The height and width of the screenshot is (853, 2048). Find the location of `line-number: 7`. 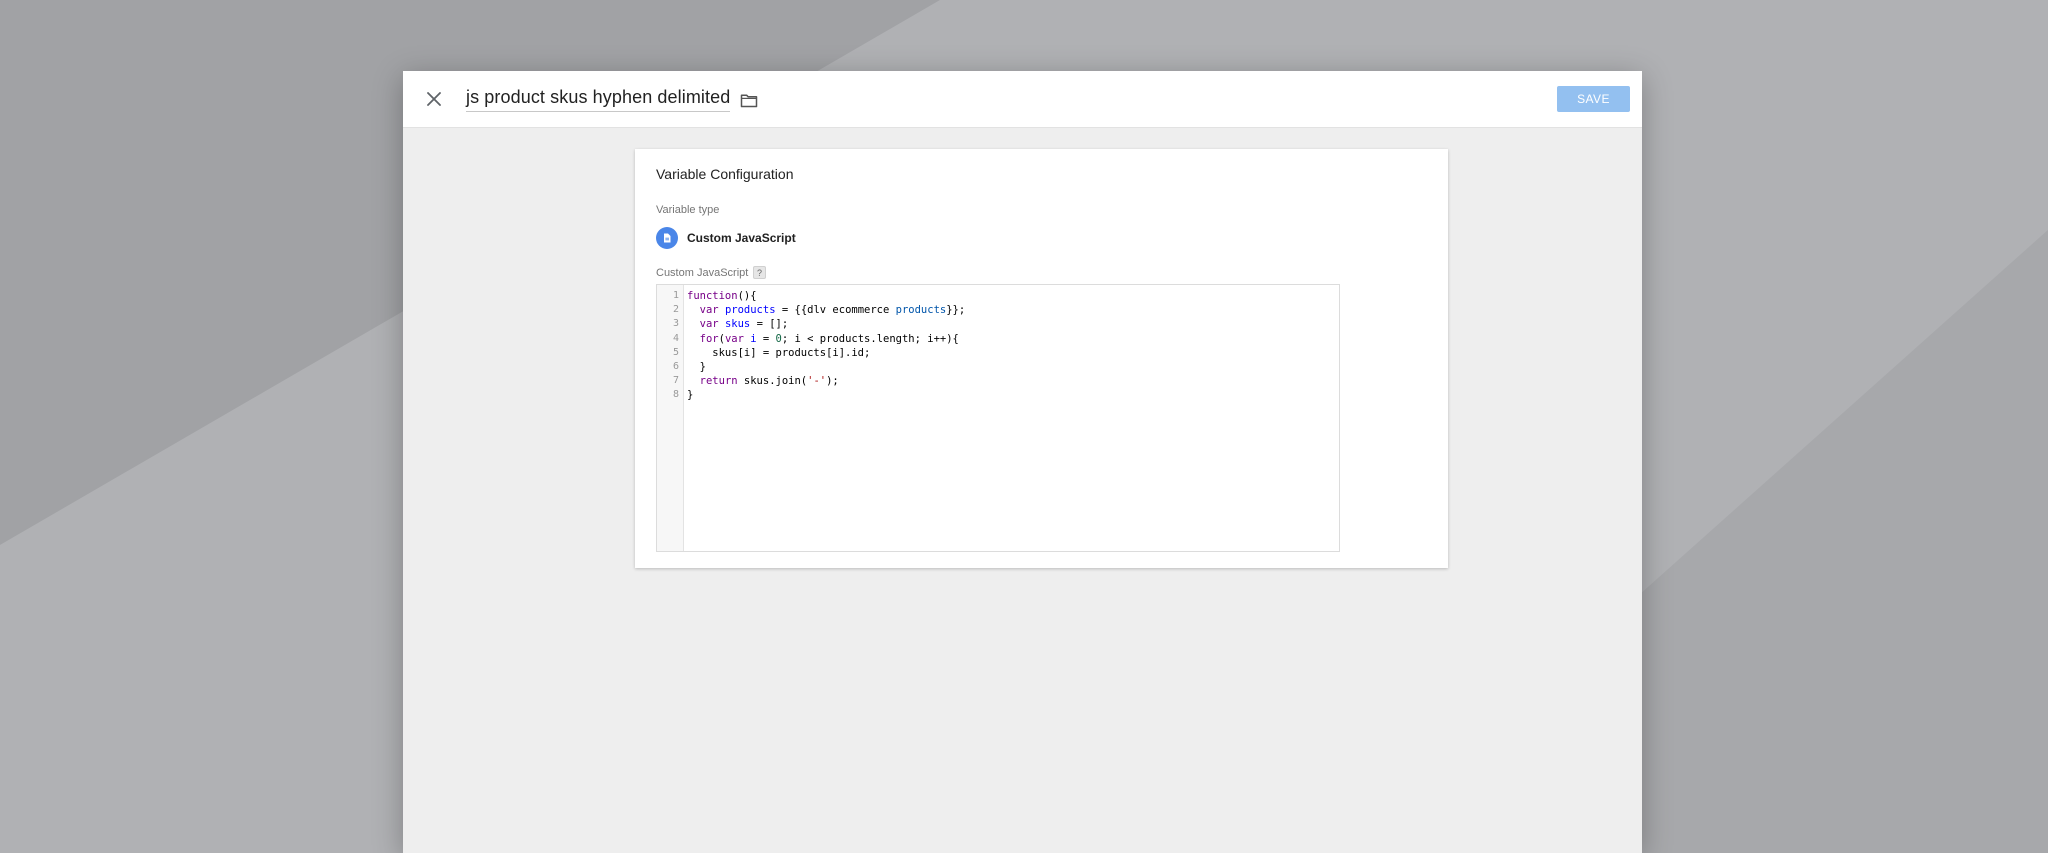

line-number: 7 is located at coordinates (675, 381).